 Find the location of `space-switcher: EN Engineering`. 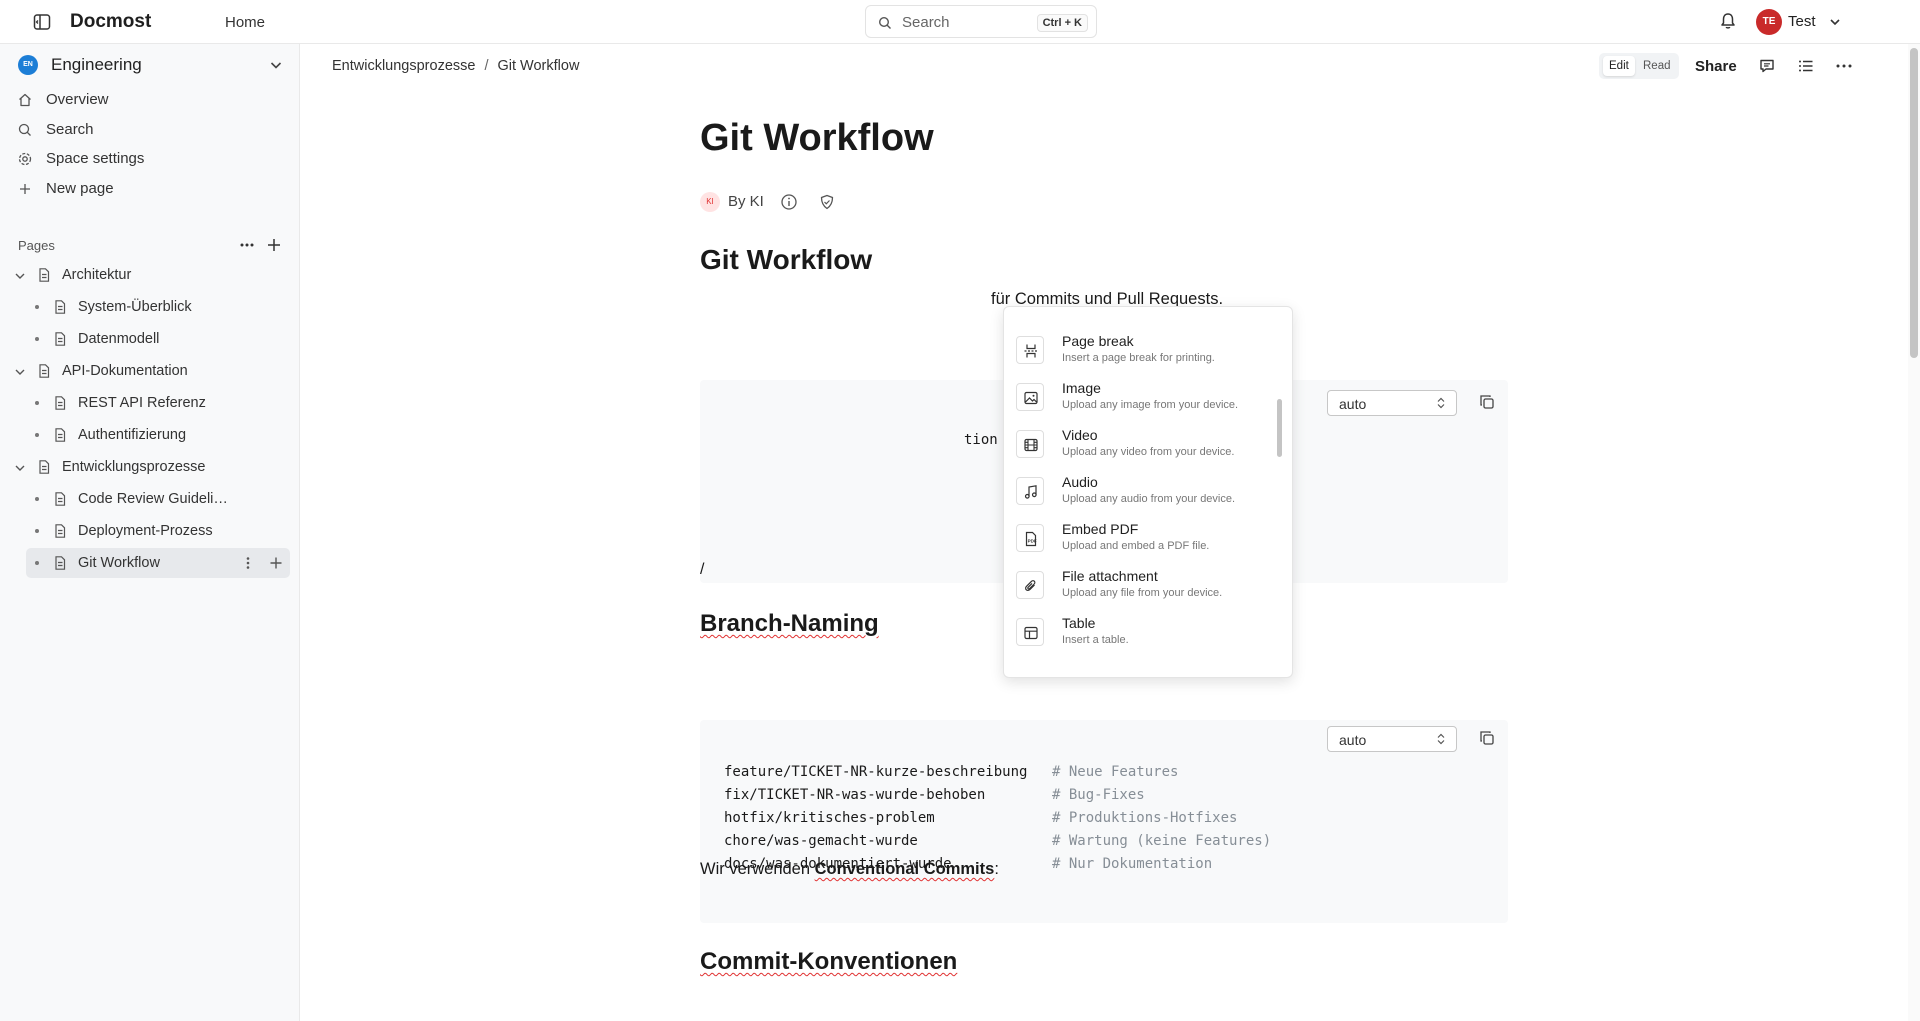

space-switcher: EN Engineering is located at coordinates (152, 64).